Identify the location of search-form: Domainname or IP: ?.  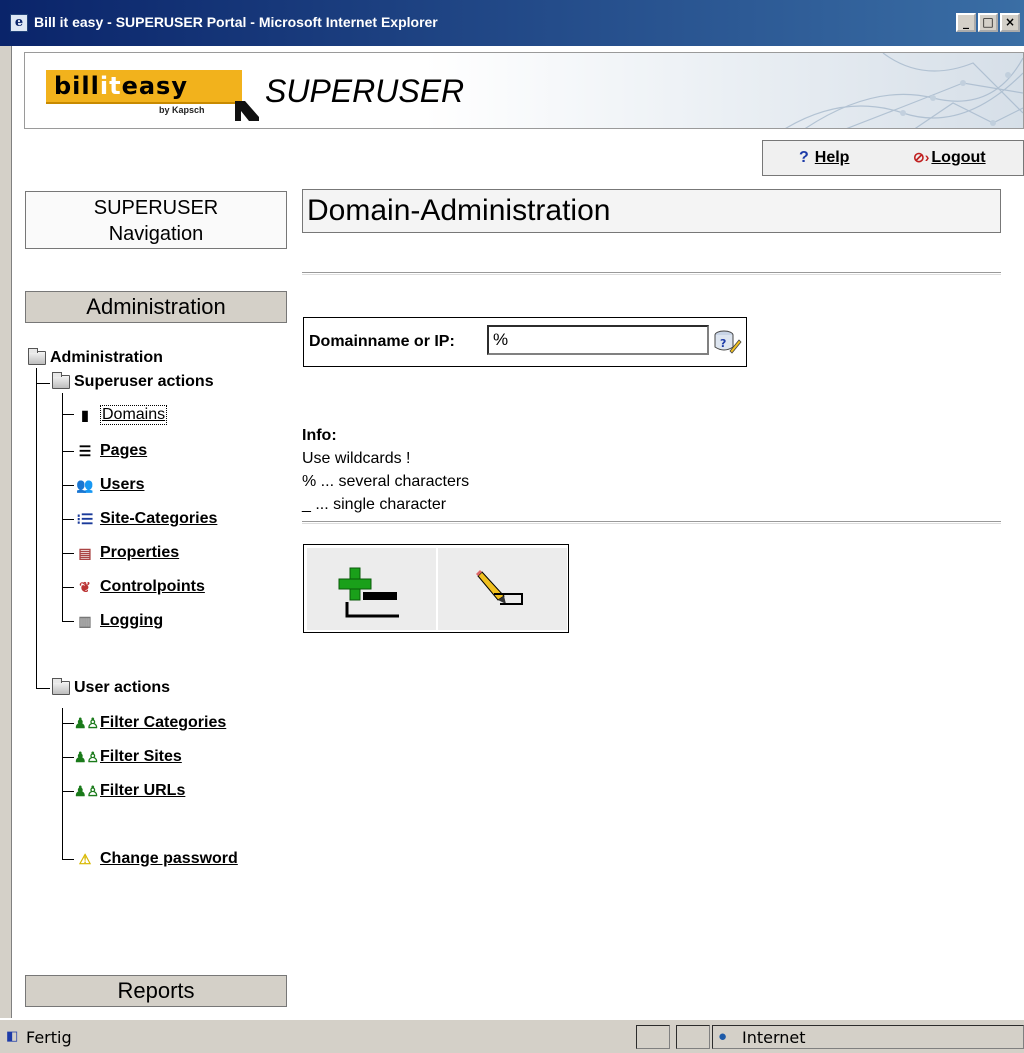
(525, 342).